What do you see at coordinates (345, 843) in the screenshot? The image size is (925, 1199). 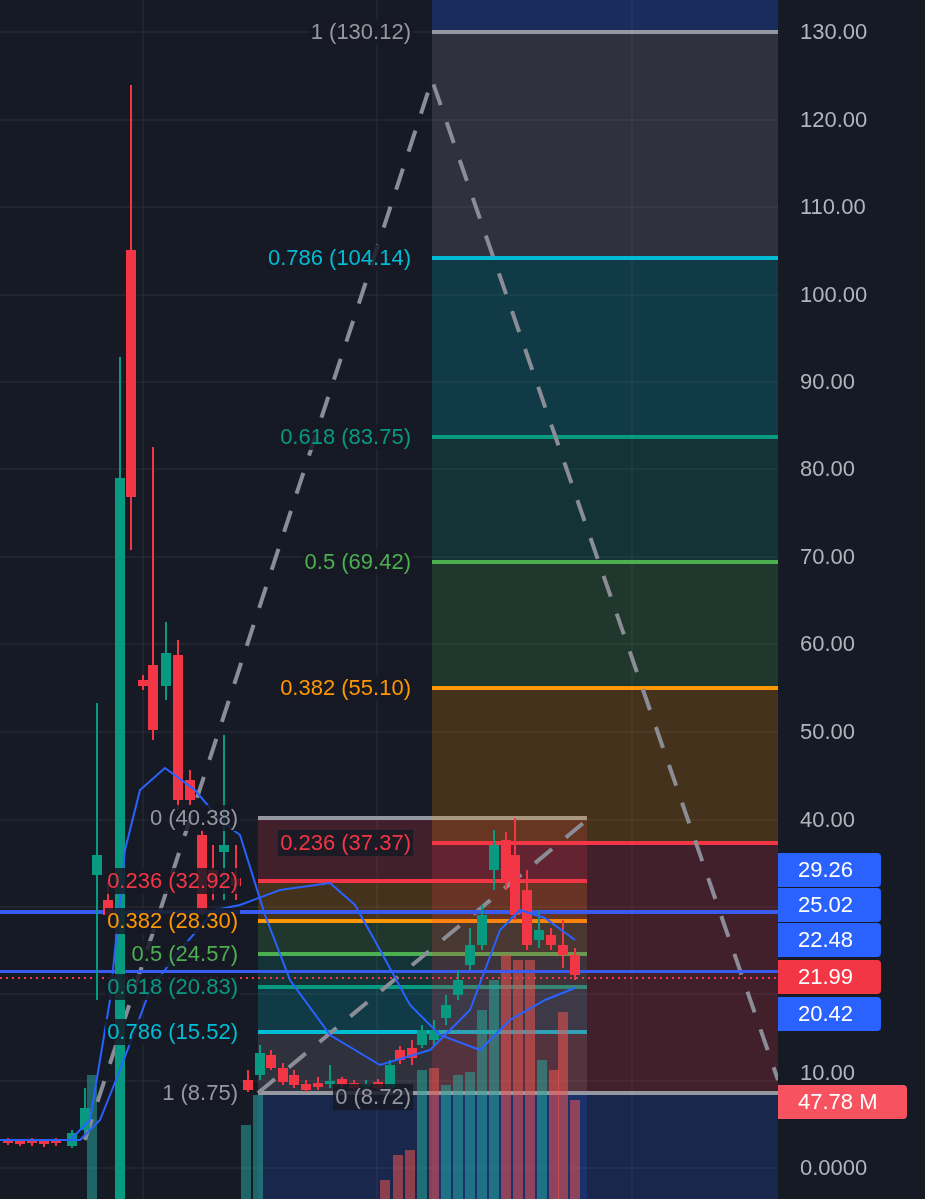 I see `fib-level-label: 0.236 (37.37)` at bounding box center [345, 843].